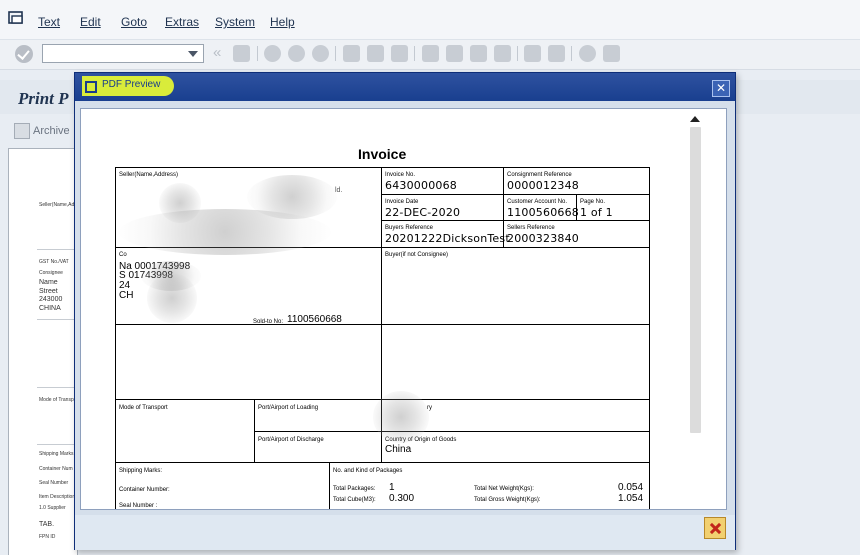 The width and height of the screenshot is (860, 555). I want to click on seller-label: Seller(Name,Address), so click(149, 175).